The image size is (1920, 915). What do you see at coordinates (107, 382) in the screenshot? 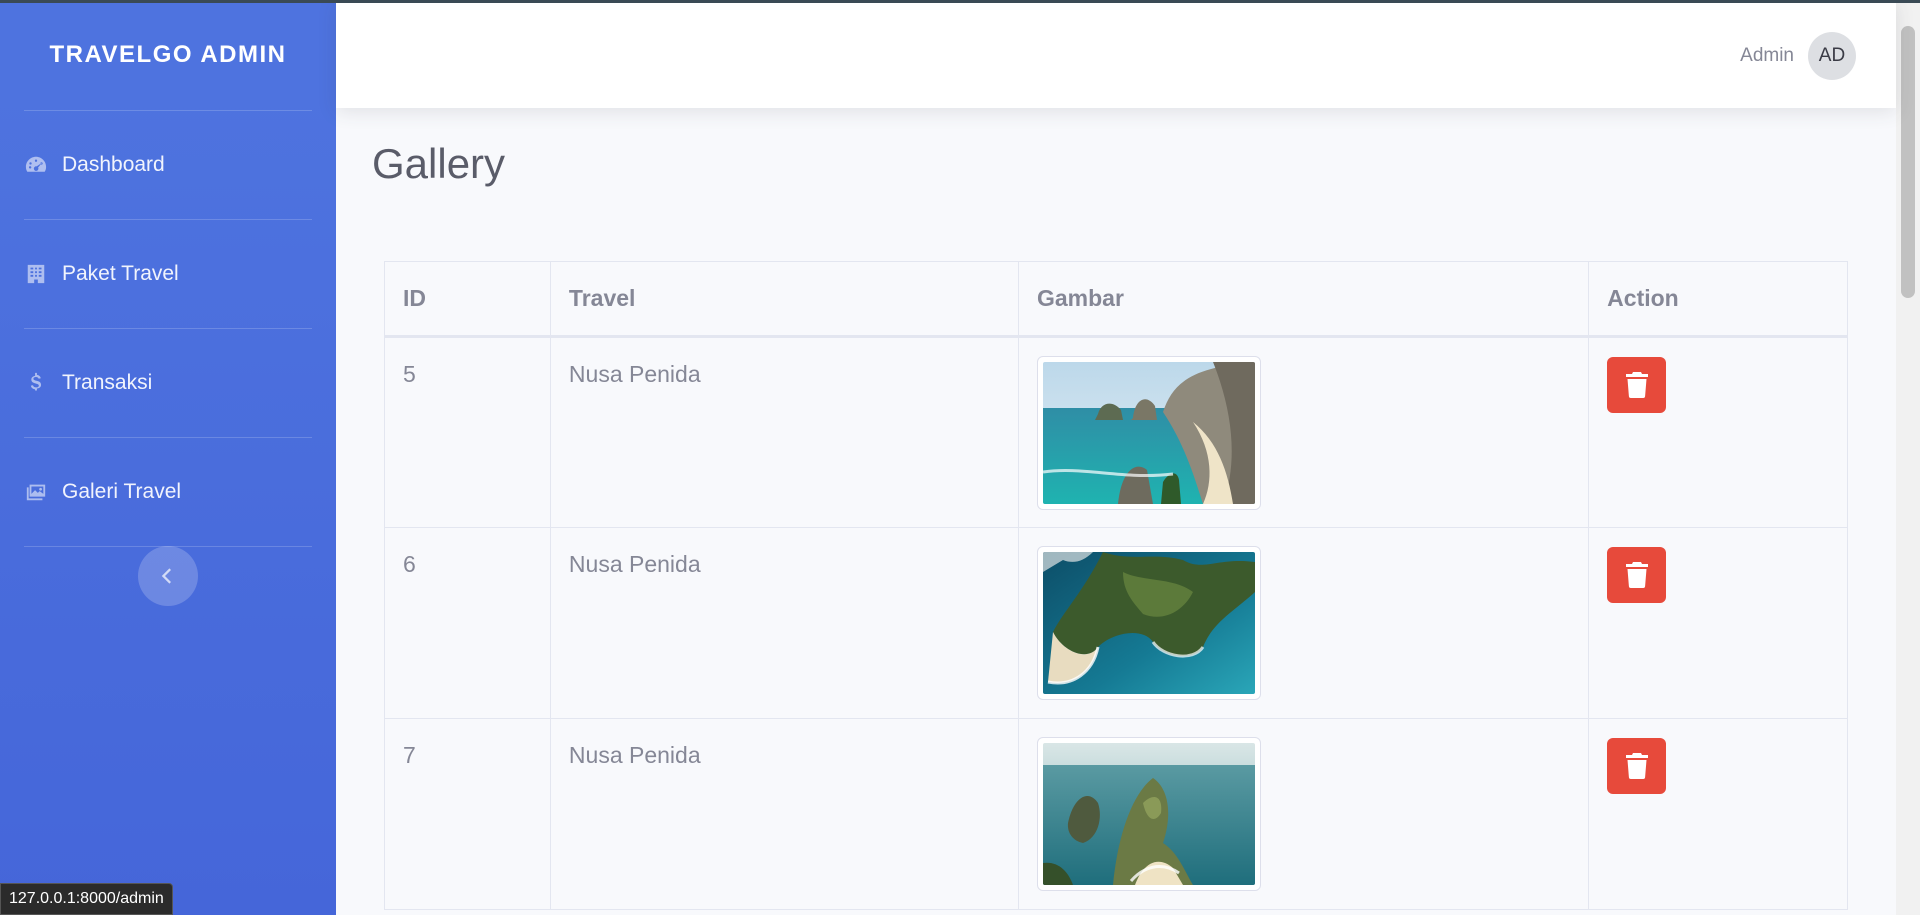
I see `sidebar-item-label: Transaksi` at bounding box center [107, 382].